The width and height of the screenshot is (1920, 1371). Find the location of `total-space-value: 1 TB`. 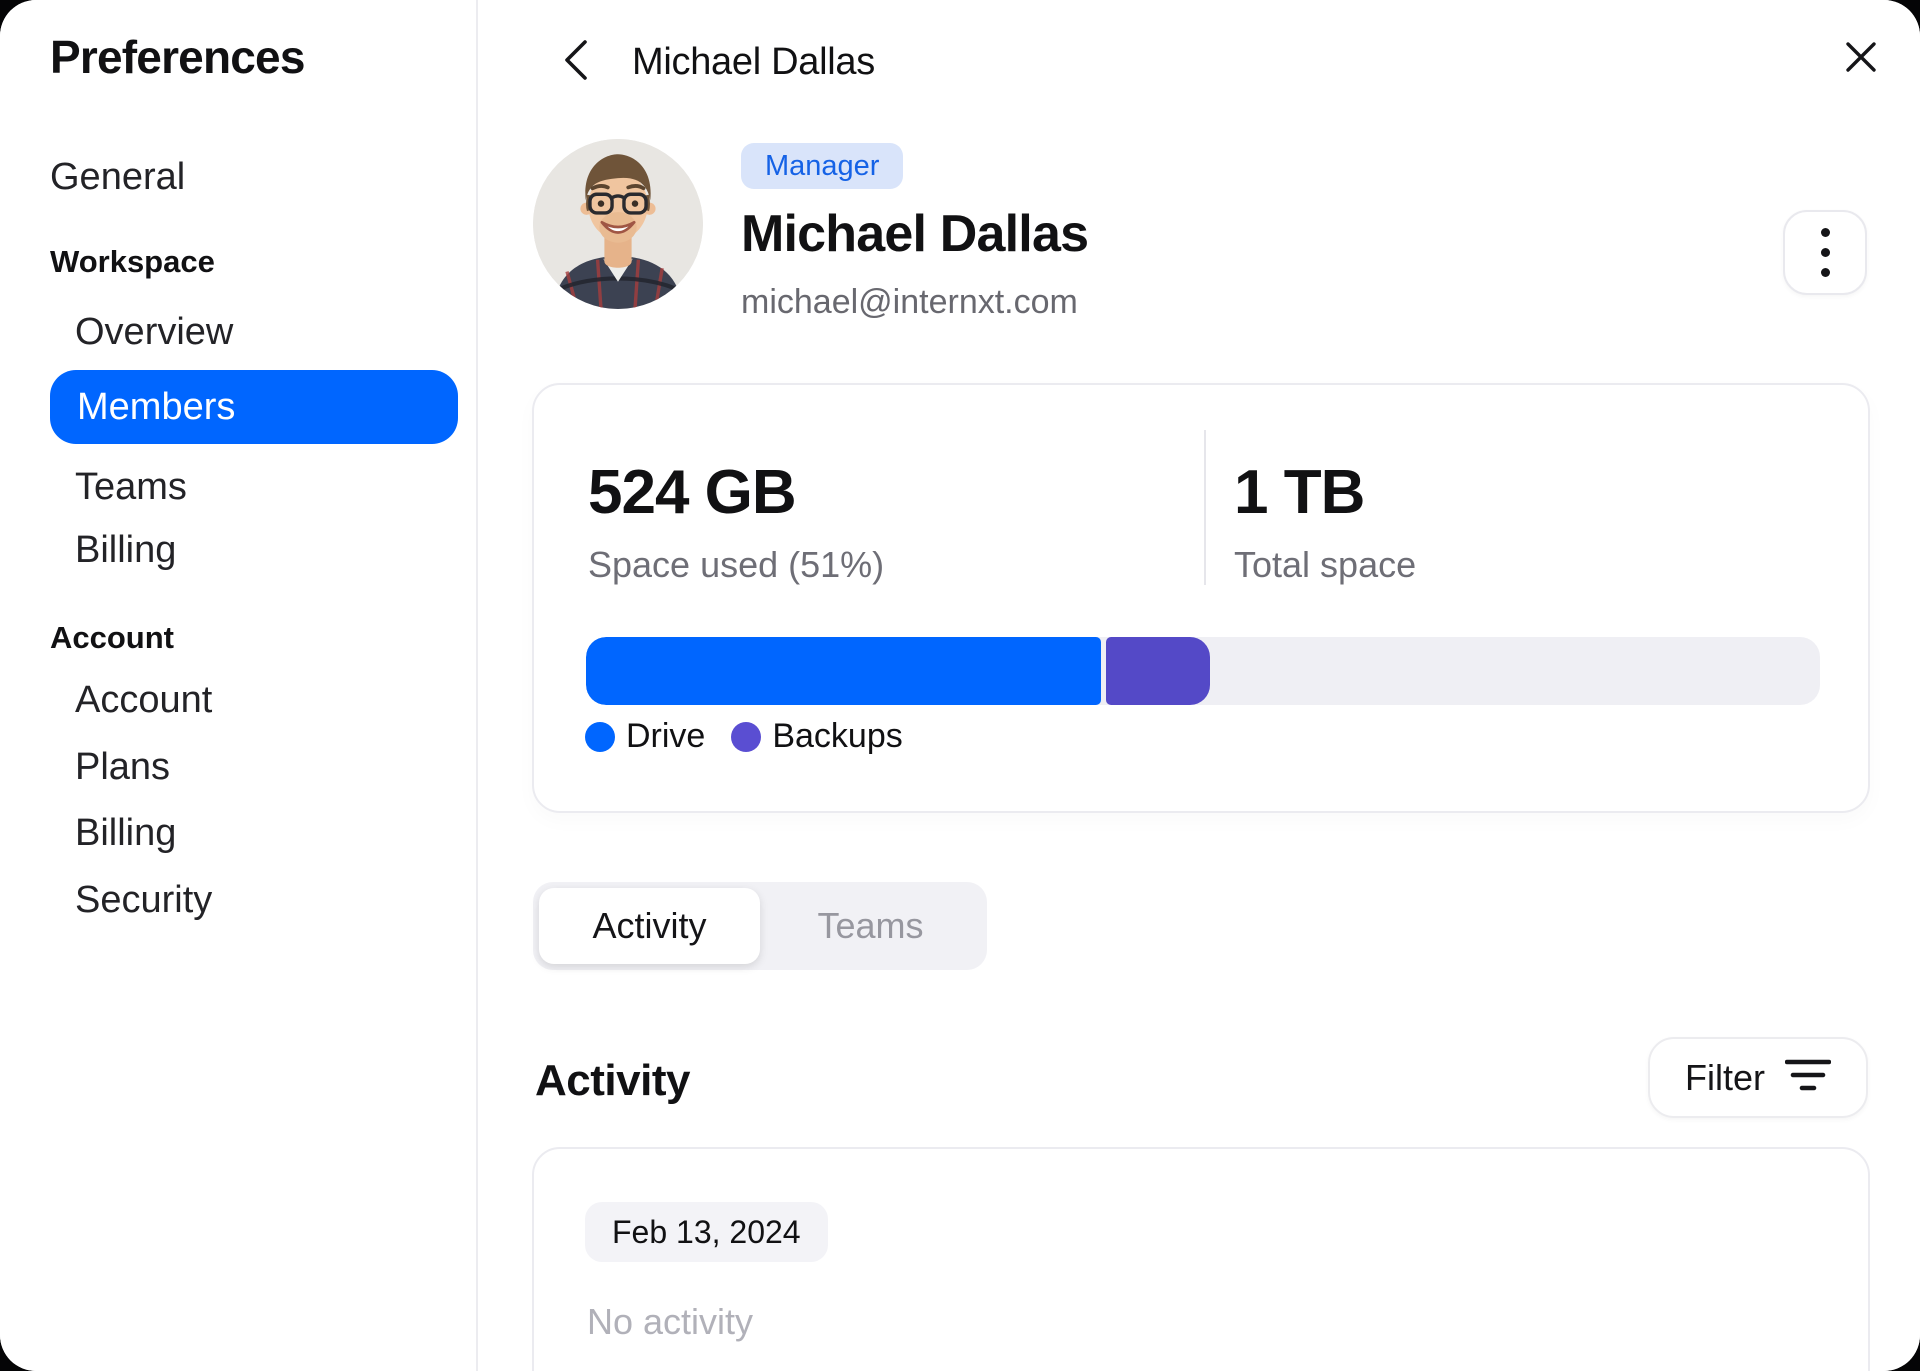

total-space-value: 1 TB is located at coordinates (1299, 492).